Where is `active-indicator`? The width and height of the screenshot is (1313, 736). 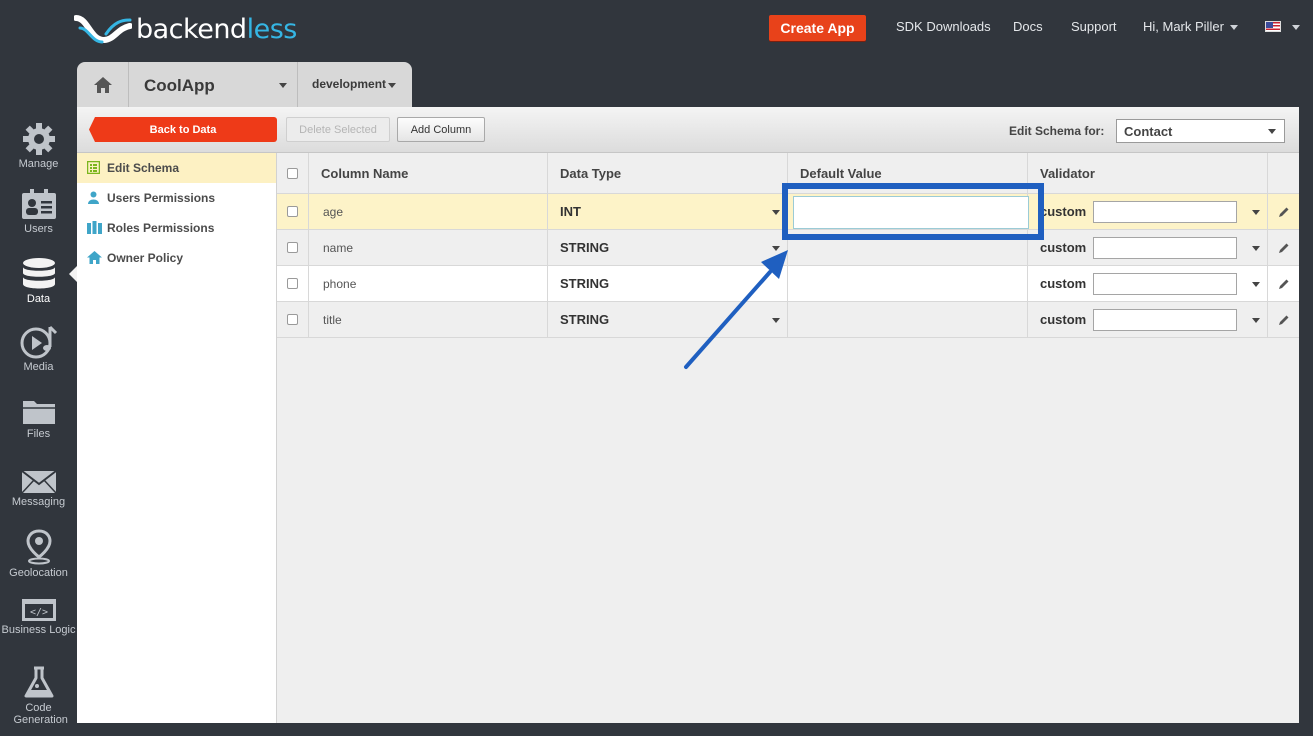
active-indicator is located at coordinates (73, 274).